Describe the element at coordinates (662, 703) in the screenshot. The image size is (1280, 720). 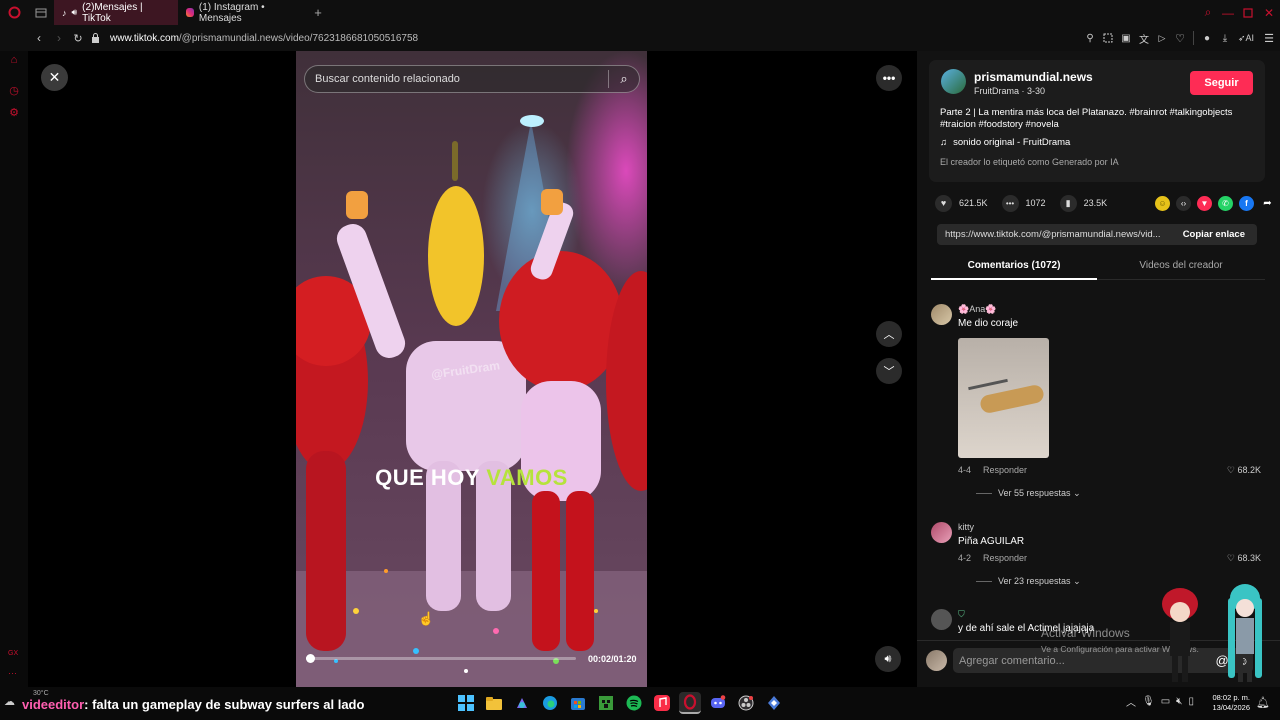
I see `music-app-icon` at that location.